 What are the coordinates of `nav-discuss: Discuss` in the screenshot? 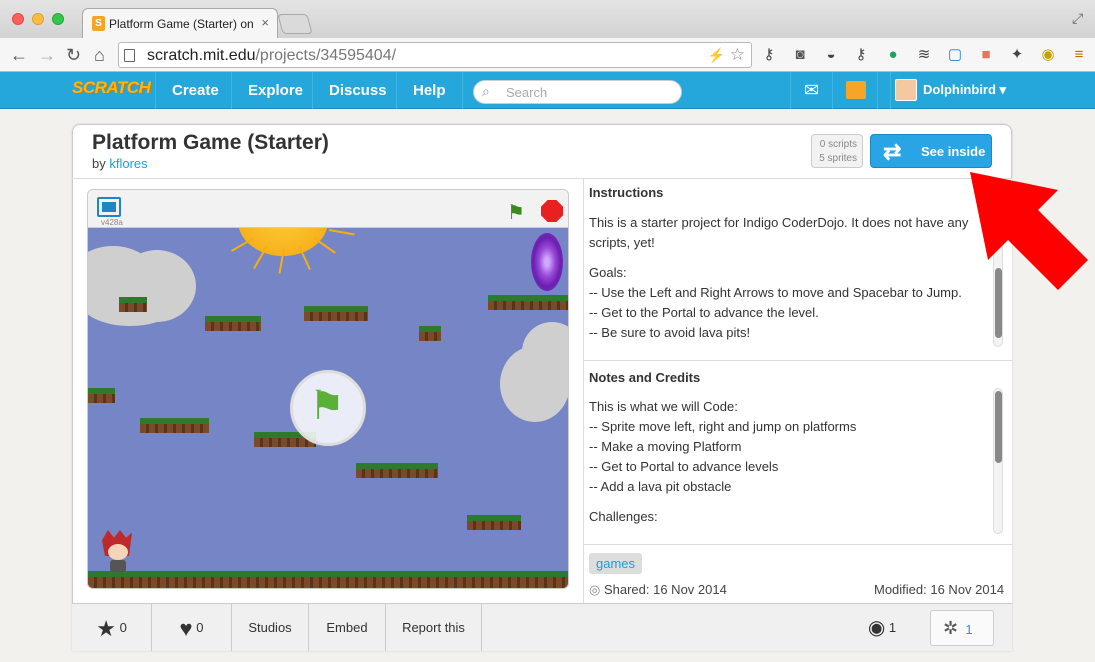 It's located at (357, 90).